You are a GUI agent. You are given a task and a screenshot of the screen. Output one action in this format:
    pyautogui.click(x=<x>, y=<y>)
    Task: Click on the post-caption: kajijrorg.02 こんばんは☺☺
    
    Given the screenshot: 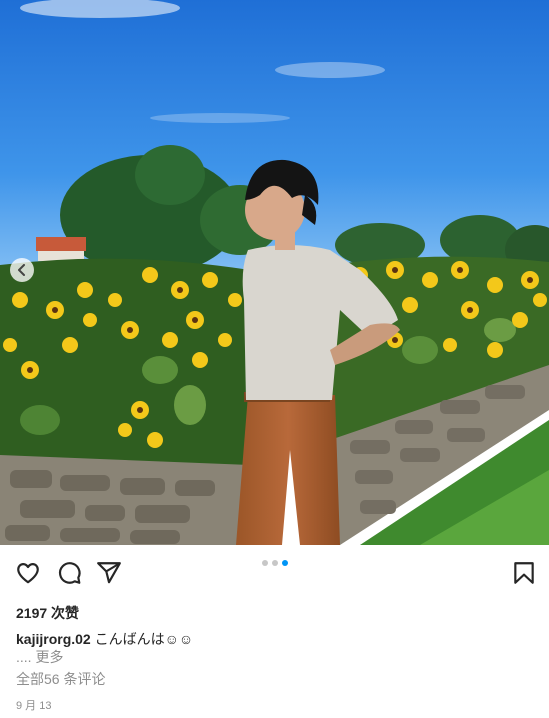 What is the action you would take?
    pyautogui.click(x=104, y=639)
    